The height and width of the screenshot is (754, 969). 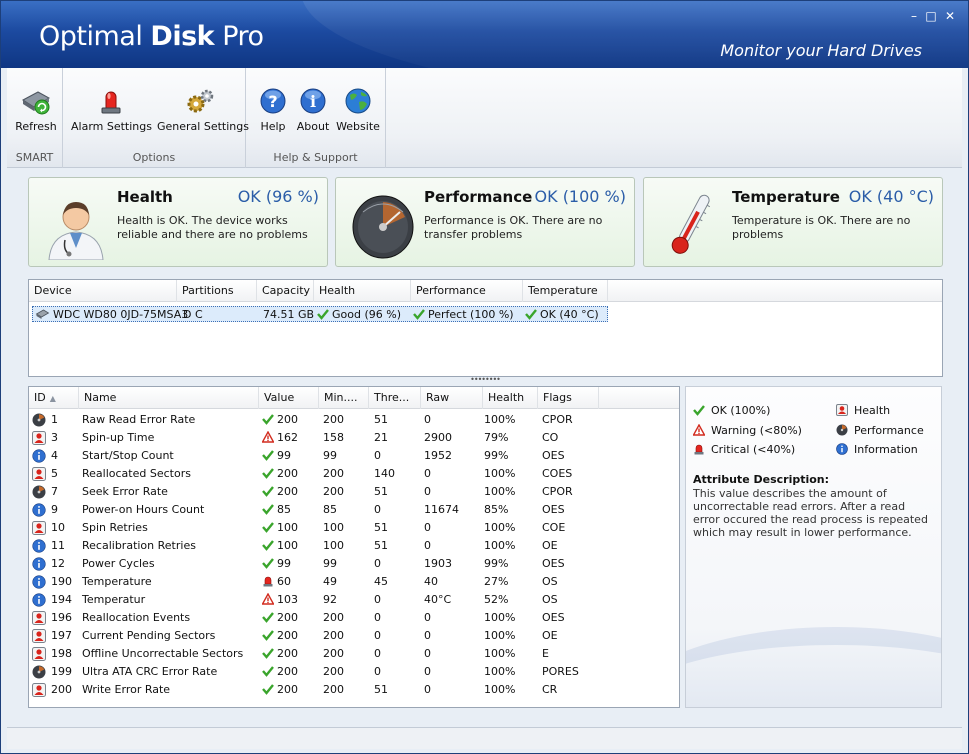 I want to click on table-row: 5 Reallocated Sectors 200 200 140 0 100% COES, so click(x=314, y=474).